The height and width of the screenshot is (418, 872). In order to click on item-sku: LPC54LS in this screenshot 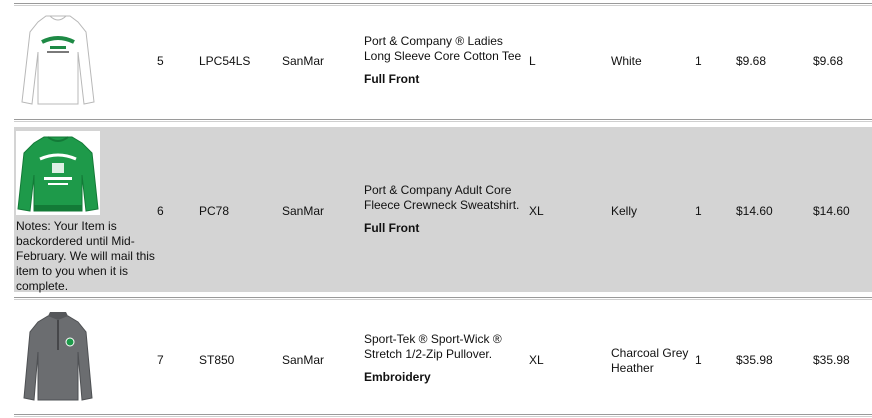, I will do `click(225, 61)`.